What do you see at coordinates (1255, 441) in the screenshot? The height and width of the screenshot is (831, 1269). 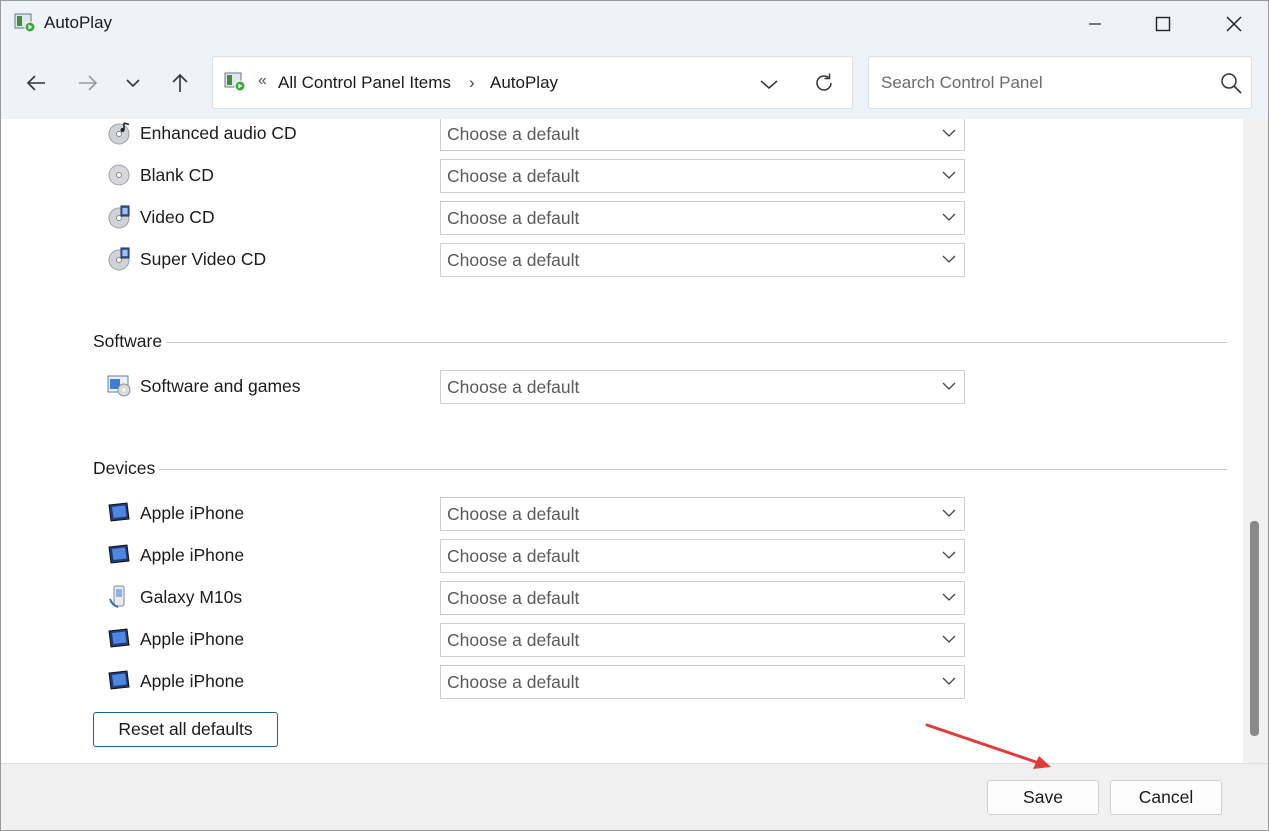 I see `vertical-scrollbar` at bounding box center [1255, 441].